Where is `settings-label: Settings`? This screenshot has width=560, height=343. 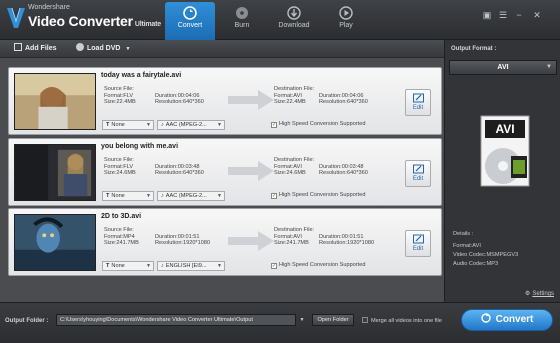 settings-label: Settings is located at coordinates (543, 294).